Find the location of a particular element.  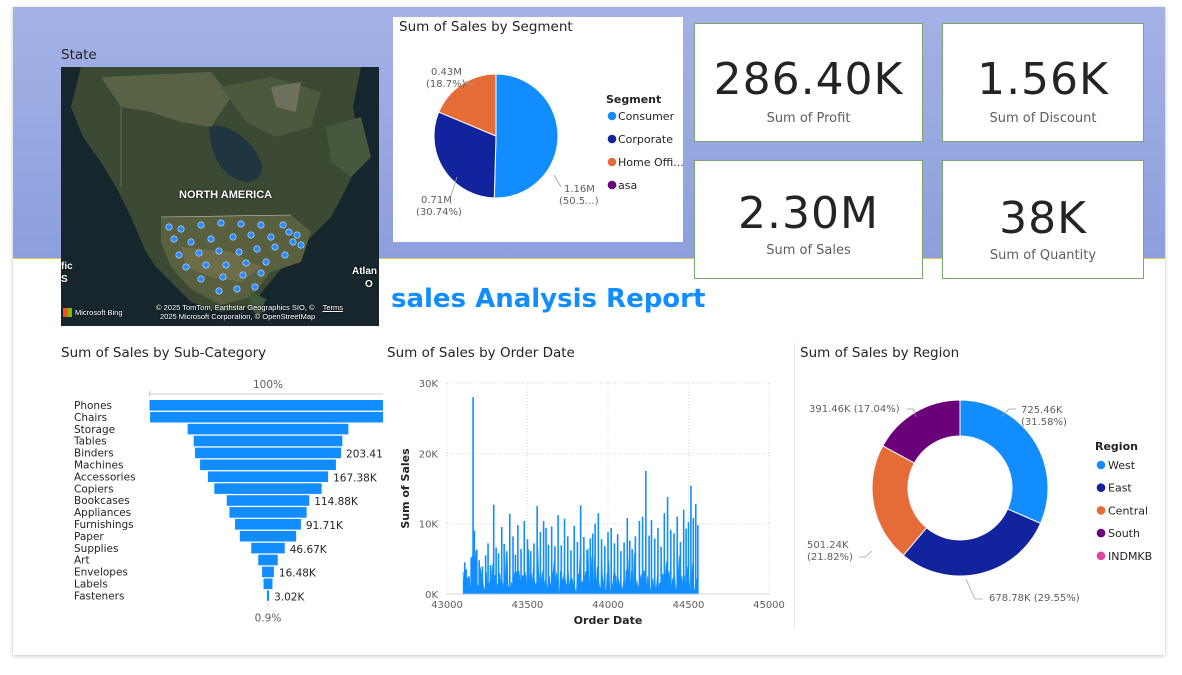

map-terms-link: Terms is located at coordinates (333, 307).